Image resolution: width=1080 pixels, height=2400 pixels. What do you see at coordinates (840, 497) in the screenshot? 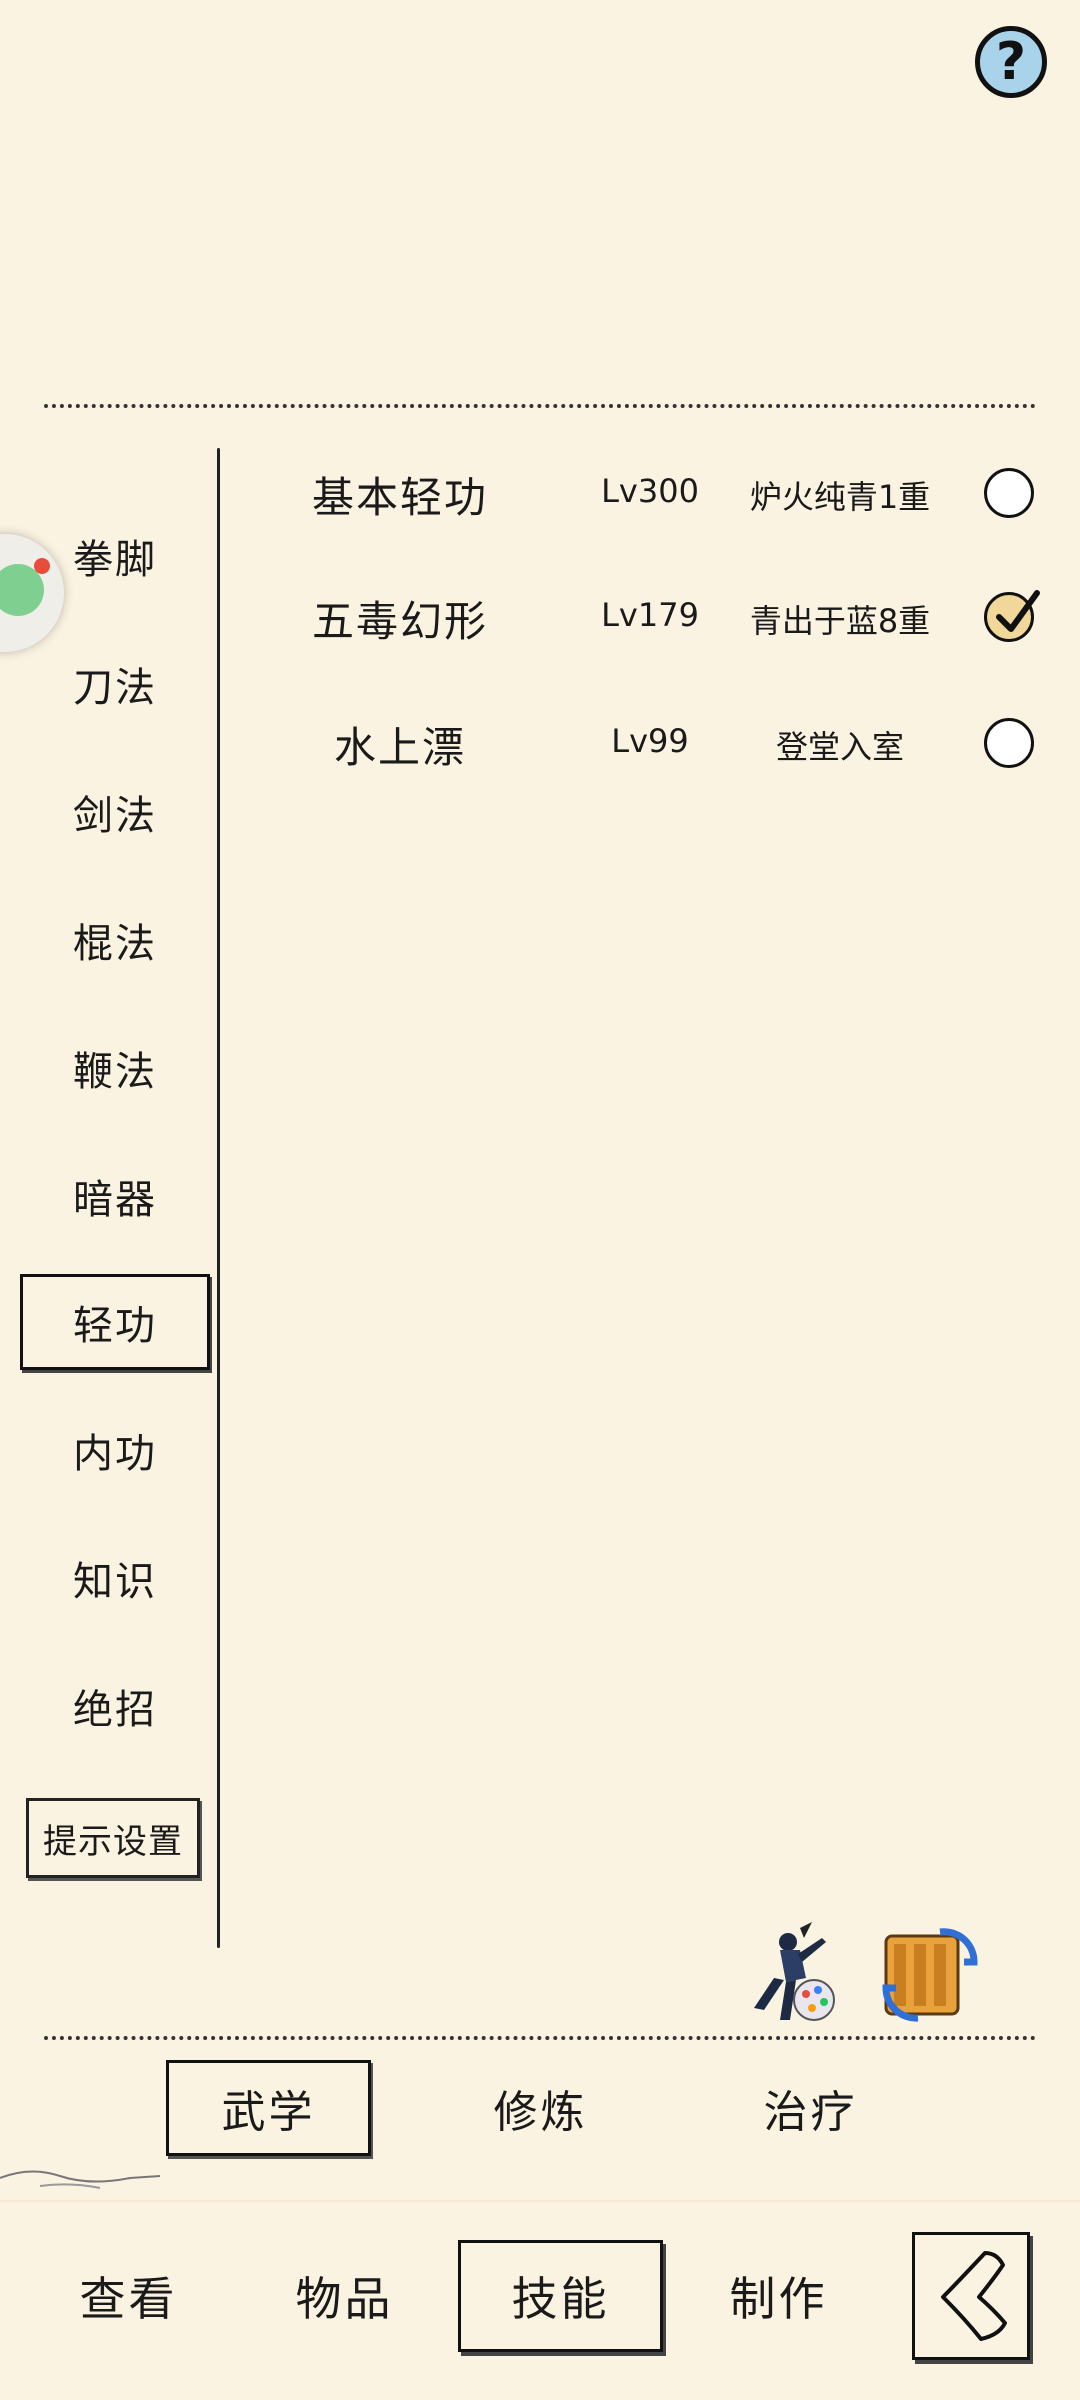
I see `skill-state: 炉火纯青1重` at bounding box center [840, 497].